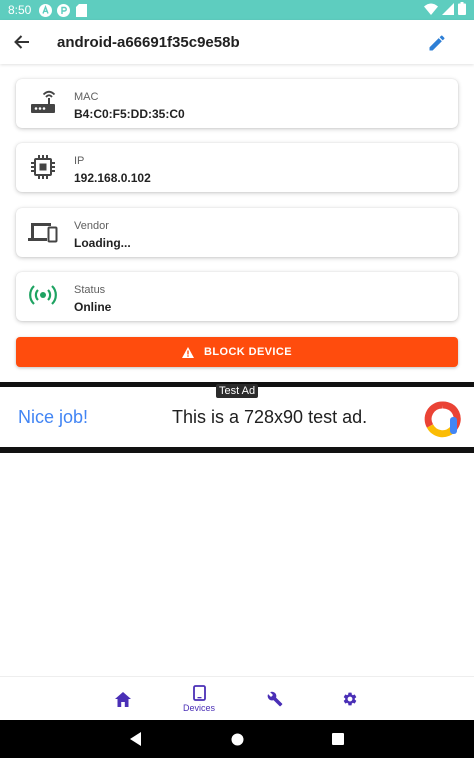  I want to click on ad-headline: Nice job!, so click(53, 417).